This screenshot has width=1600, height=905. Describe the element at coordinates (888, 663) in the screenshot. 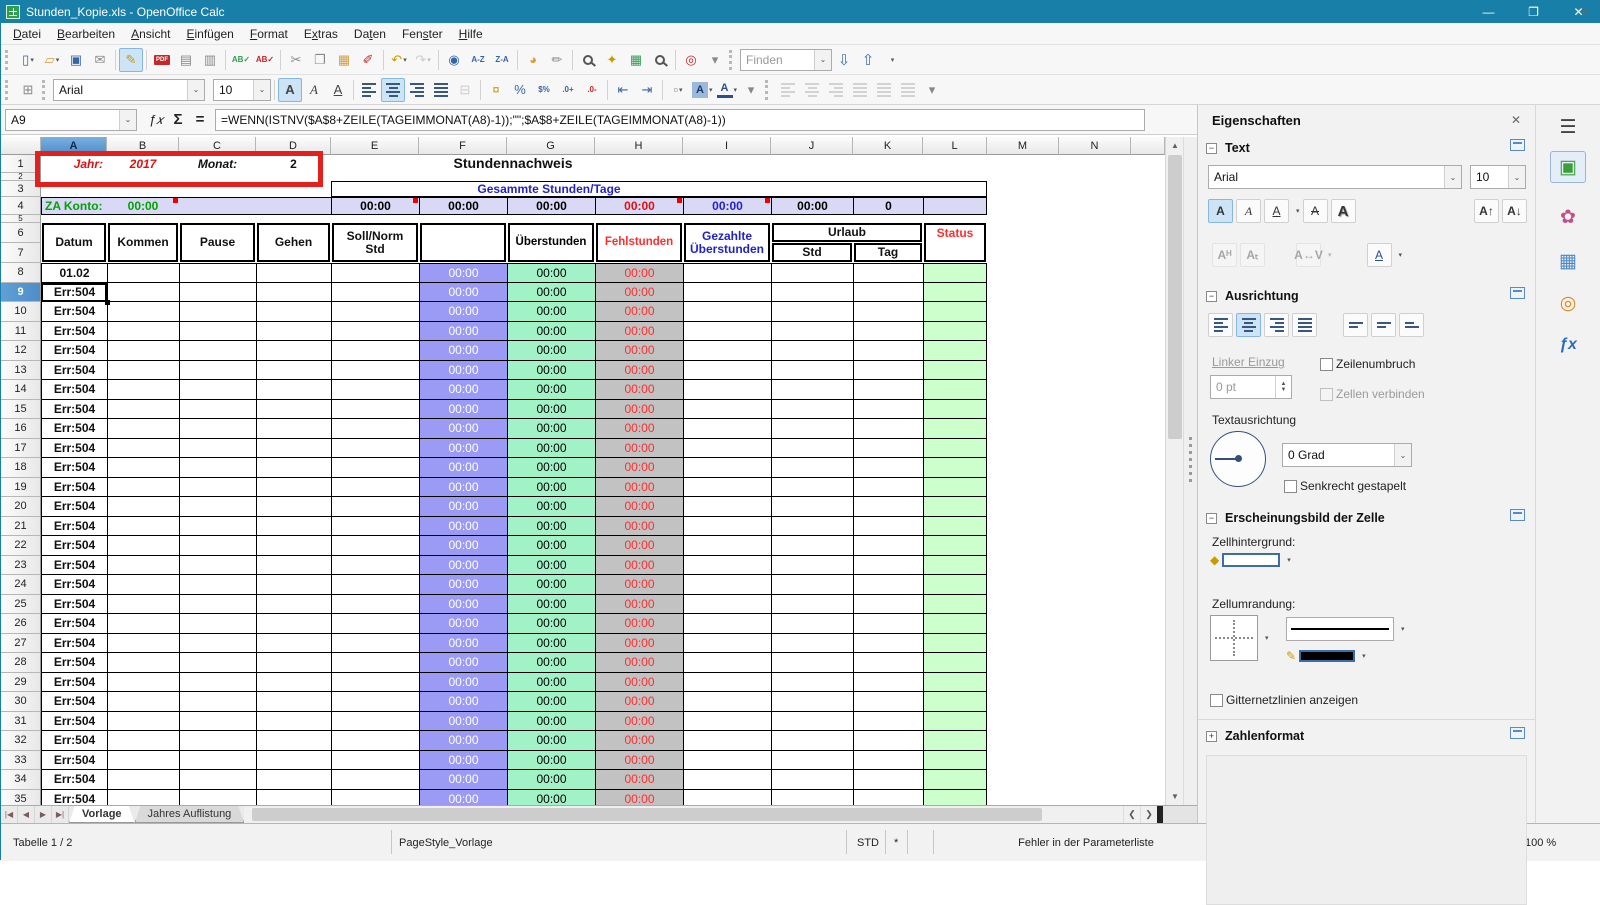

I see `cell-K28` at that location.